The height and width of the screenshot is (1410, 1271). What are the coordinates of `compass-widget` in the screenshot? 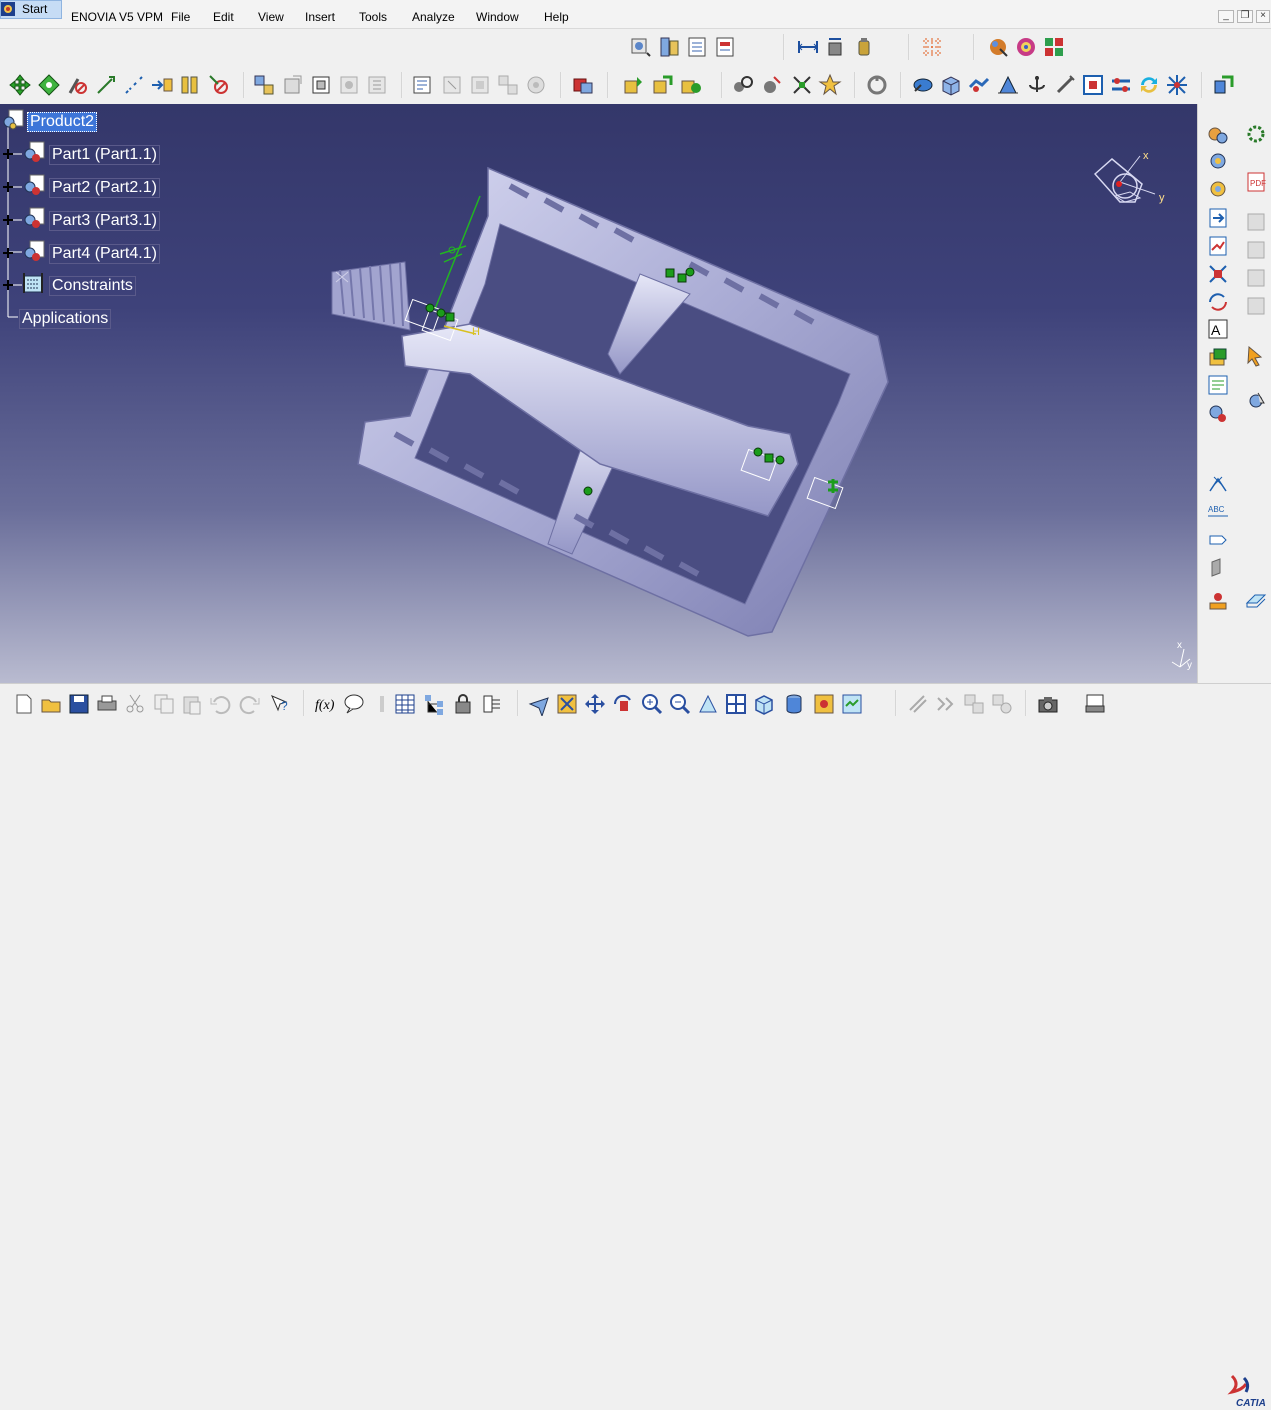 It's located at (1124, 179).